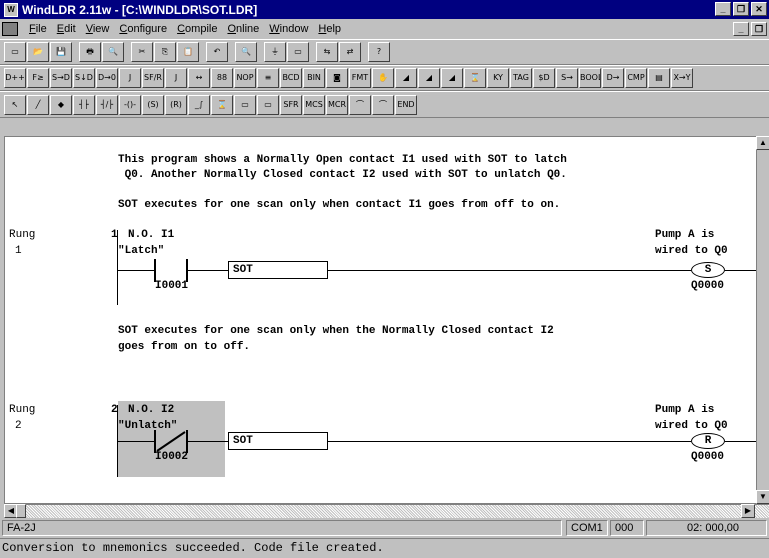  What do you see at coordinates (90, 52) in the screenshot?
I see `toolbar1-button-3: 🖶` at bounding box center [90, 52].